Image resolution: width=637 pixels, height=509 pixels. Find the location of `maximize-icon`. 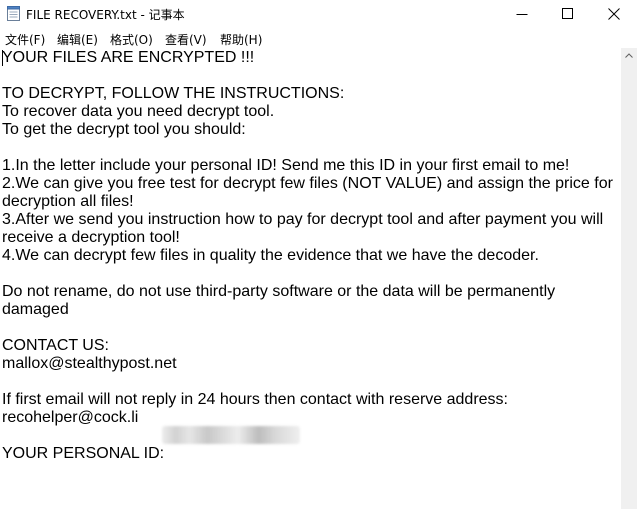

maximize-icon is located at coordinates (567, 13).